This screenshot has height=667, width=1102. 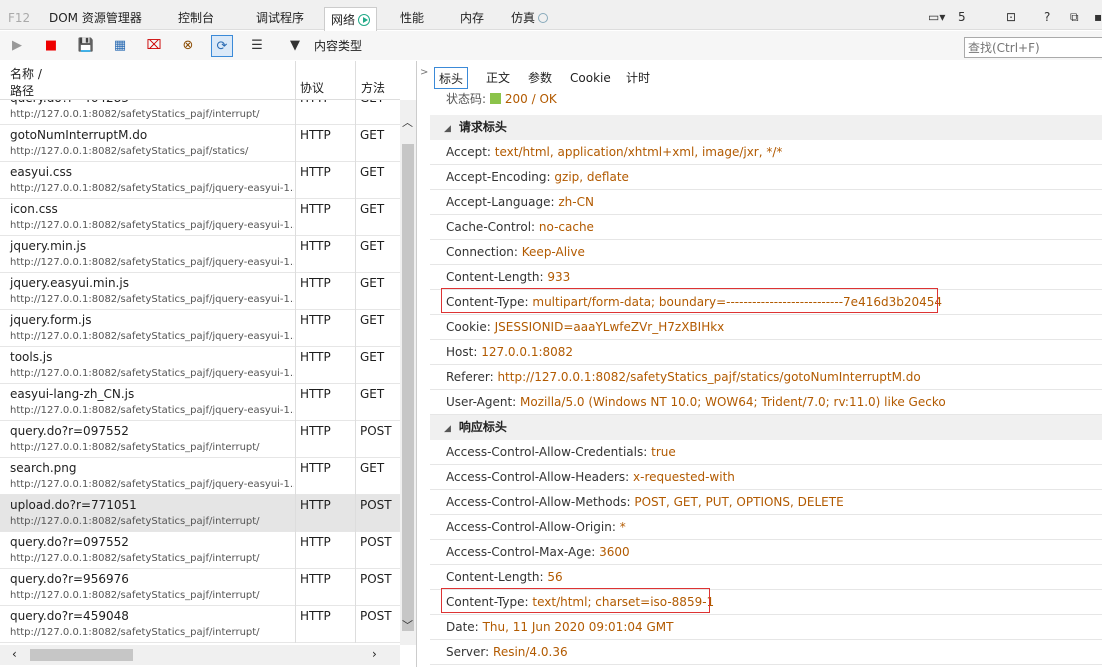 What do you see at coordinates (31, 357) in the screenshot?
I see `request-name: tools.js` at bounding box center [31, 357].